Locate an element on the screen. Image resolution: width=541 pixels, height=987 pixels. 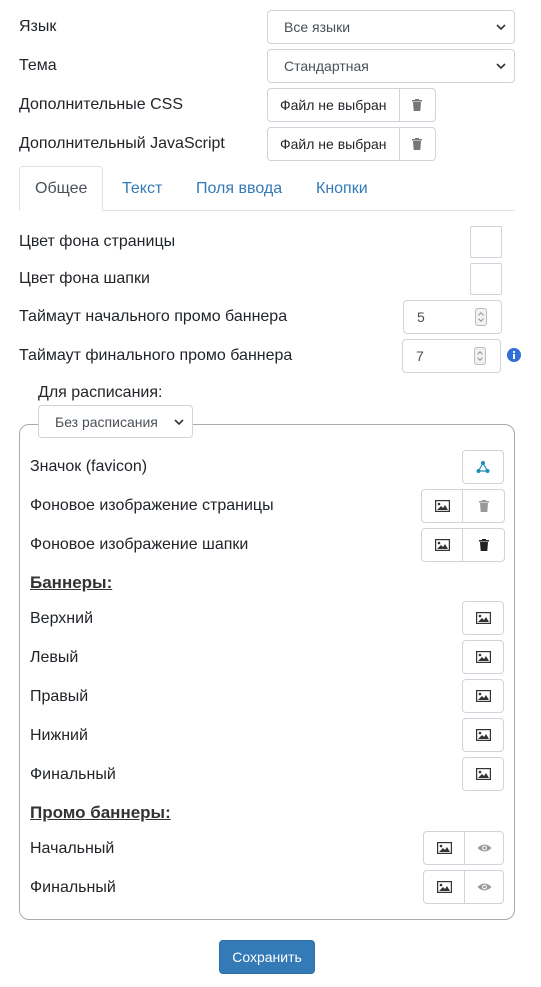
theme-select: Стандартная is located at coordinates (391, 66).